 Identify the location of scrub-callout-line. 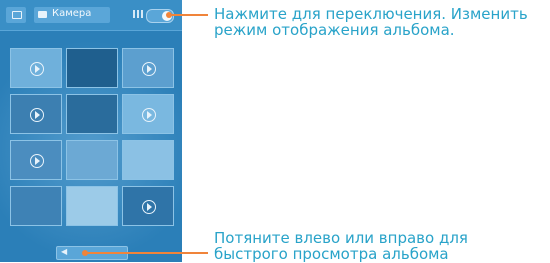
(147, 253).